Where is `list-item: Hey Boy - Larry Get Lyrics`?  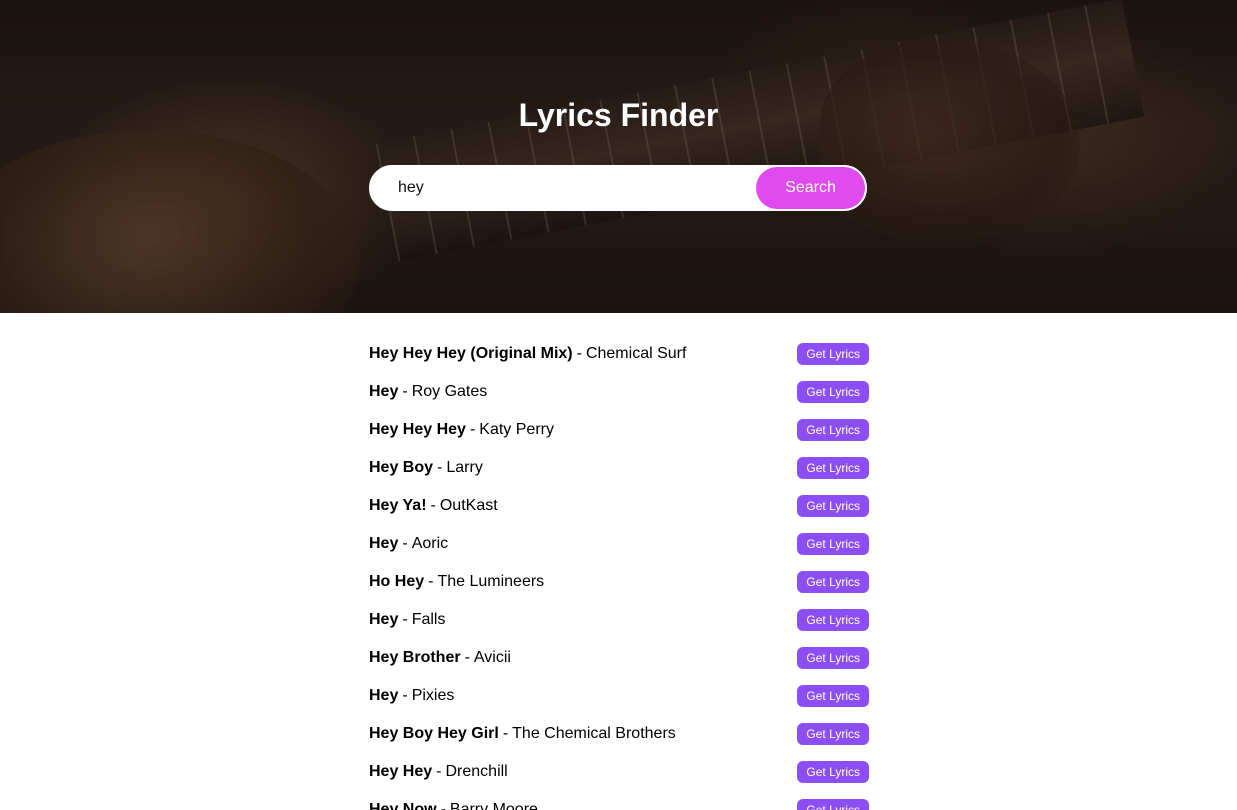
list-item: Hey Boy - Larry Get Lyrics is located at coordinates (619, 468).